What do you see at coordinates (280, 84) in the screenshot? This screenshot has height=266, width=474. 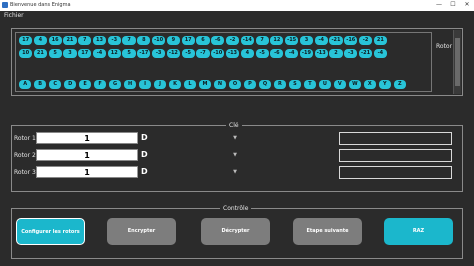 I see `alphabet-letter-button: R` at bounding box center [280, 84].